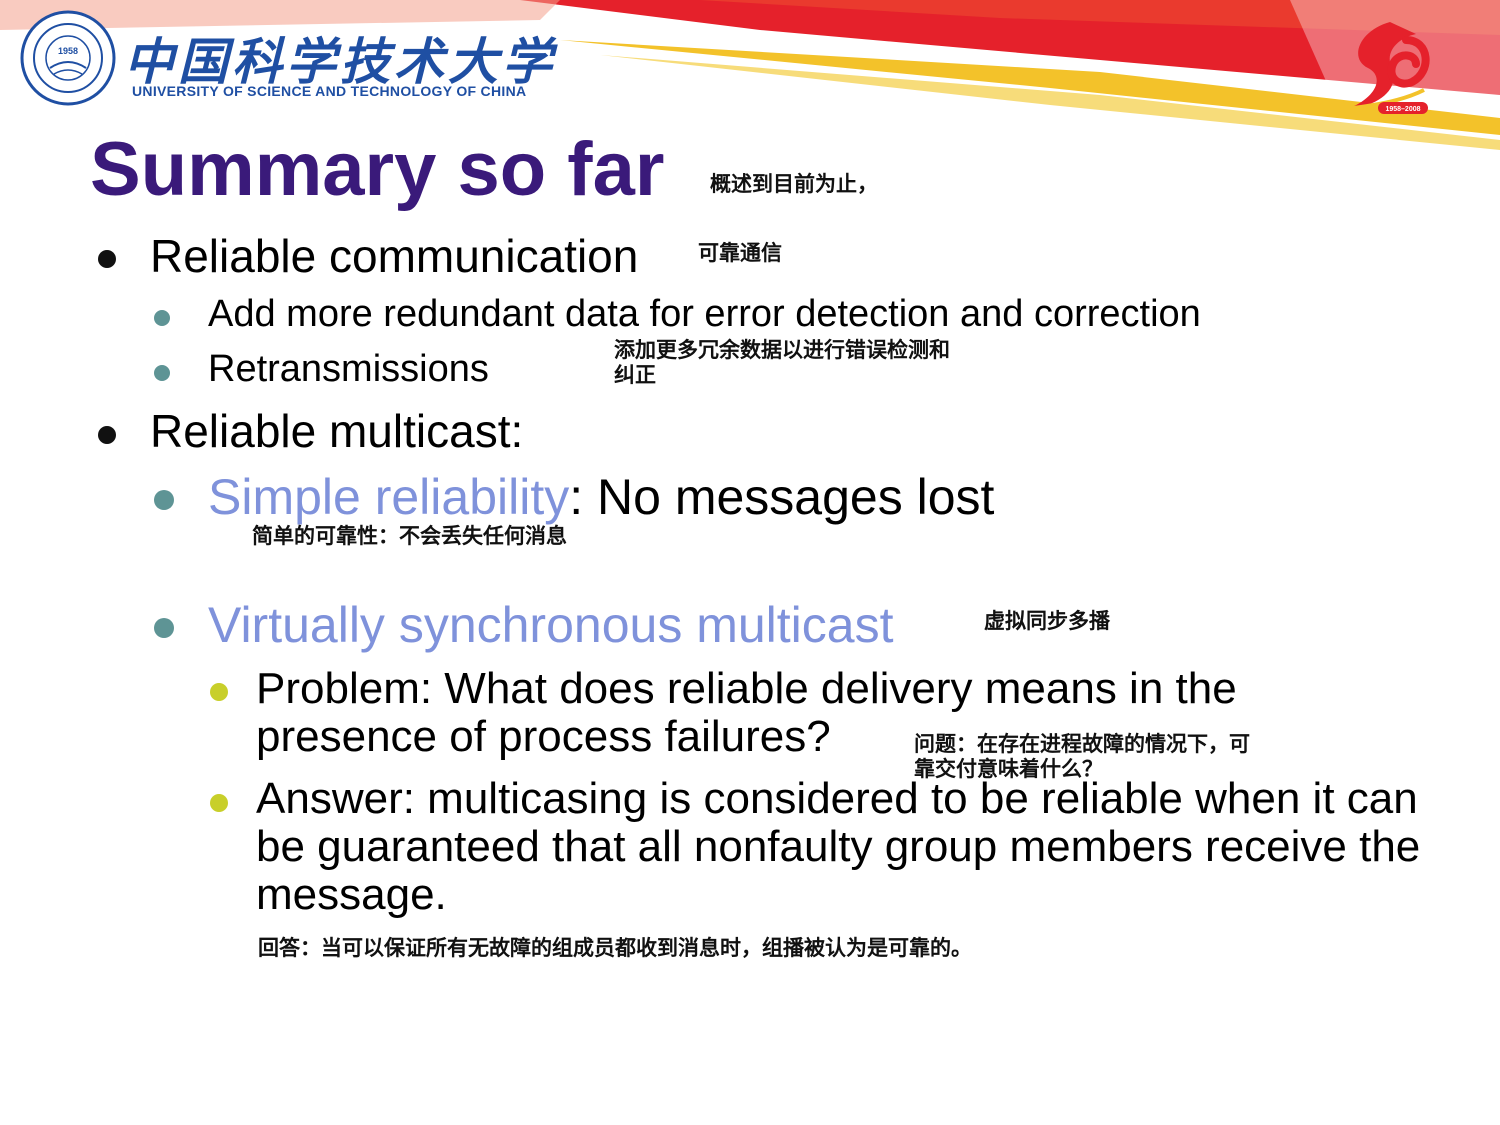 This screenshot has height=1125, width=1500. Describe the element at coordinates (337, 431) in the screenshot. I see `bullet-reliable-multicast: Reliable multicast:` at that location.